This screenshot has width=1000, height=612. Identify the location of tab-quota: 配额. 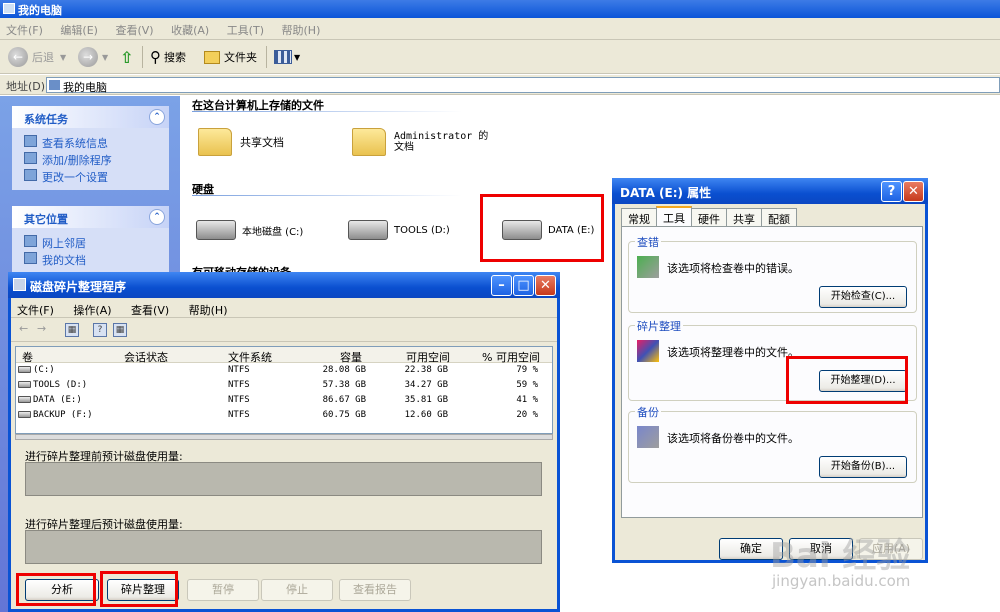
(779, 217).